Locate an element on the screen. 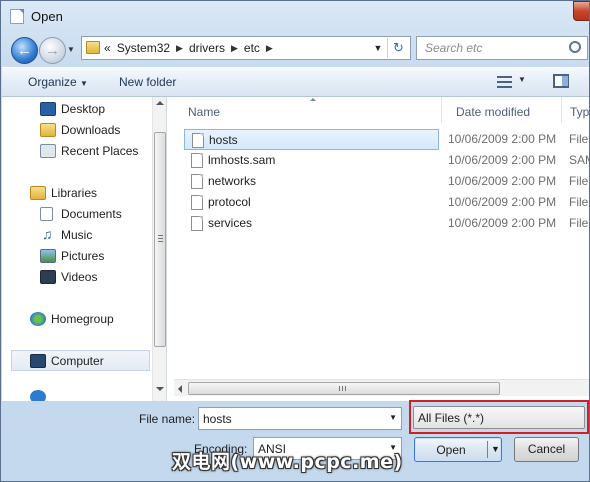  libraries-icon is located at coordinates (38, 193).